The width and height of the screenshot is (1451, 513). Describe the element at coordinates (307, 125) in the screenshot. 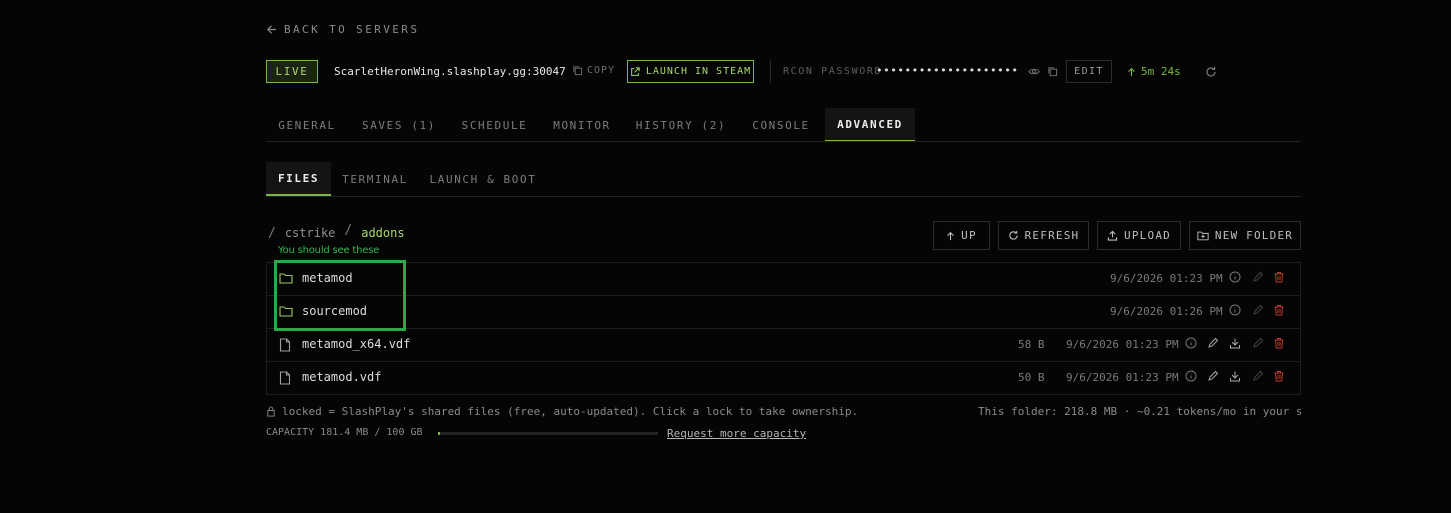

I see `tab-general: GENERAL` at that location.